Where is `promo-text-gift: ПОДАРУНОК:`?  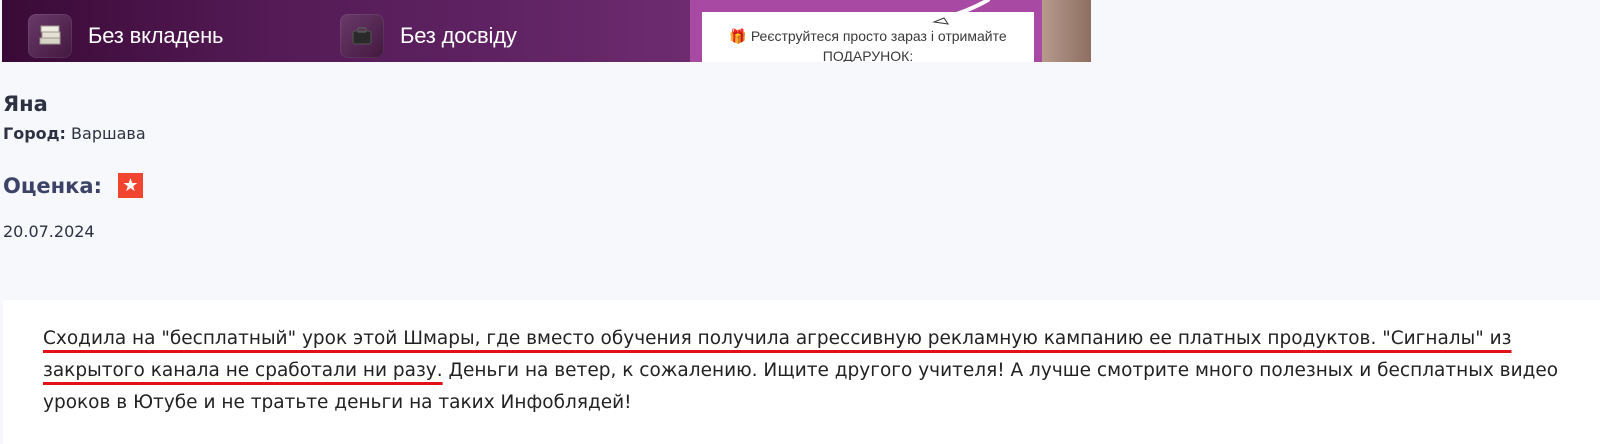 promo-text-gift: ПОДАРУНОК: is located at coordinates (868, 55).